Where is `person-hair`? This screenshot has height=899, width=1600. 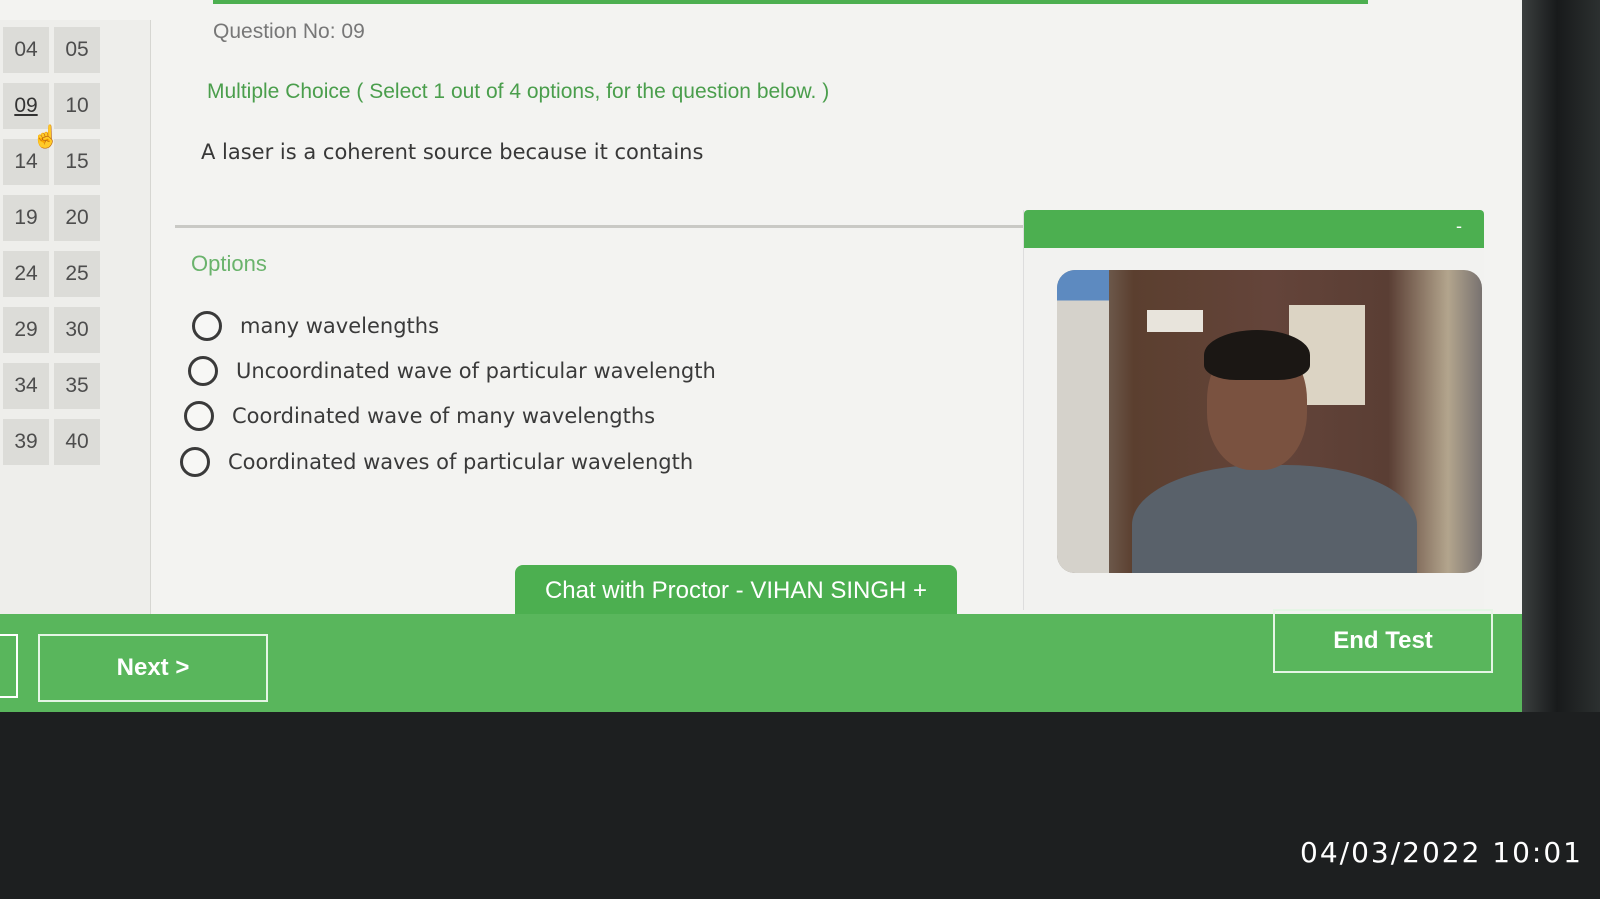 person-hair is located at coordinates (1257, 355).